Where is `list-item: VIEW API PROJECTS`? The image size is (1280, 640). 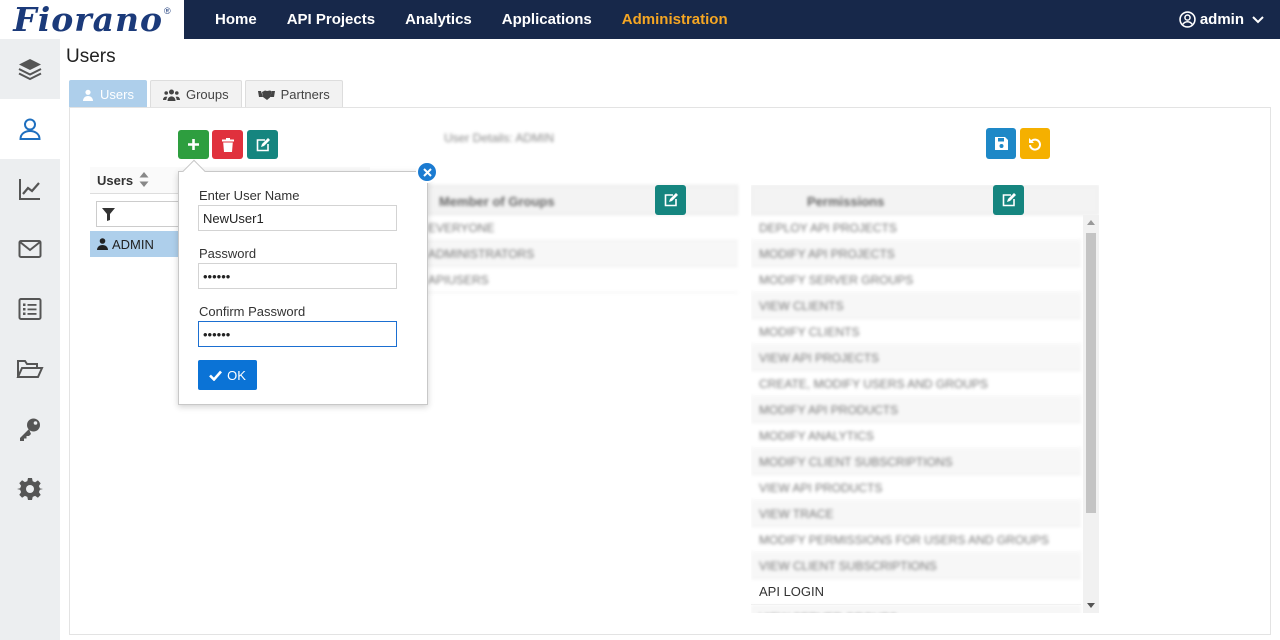
list-item: VIEW API PROJECTS is located at coordinates (916, 358).